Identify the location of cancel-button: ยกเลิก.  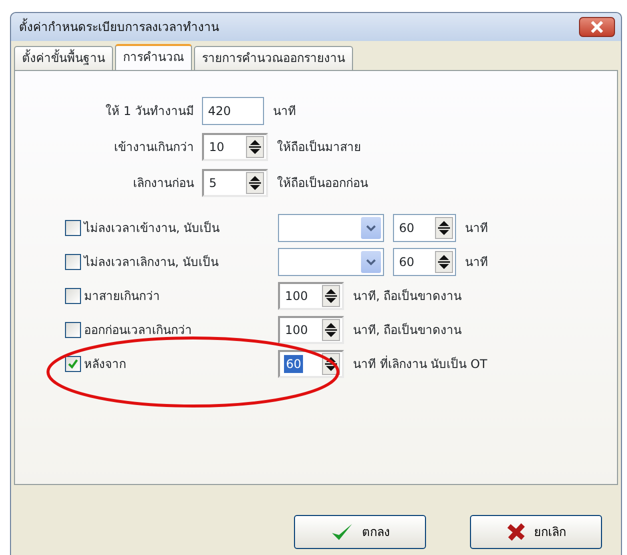
(536, 532).